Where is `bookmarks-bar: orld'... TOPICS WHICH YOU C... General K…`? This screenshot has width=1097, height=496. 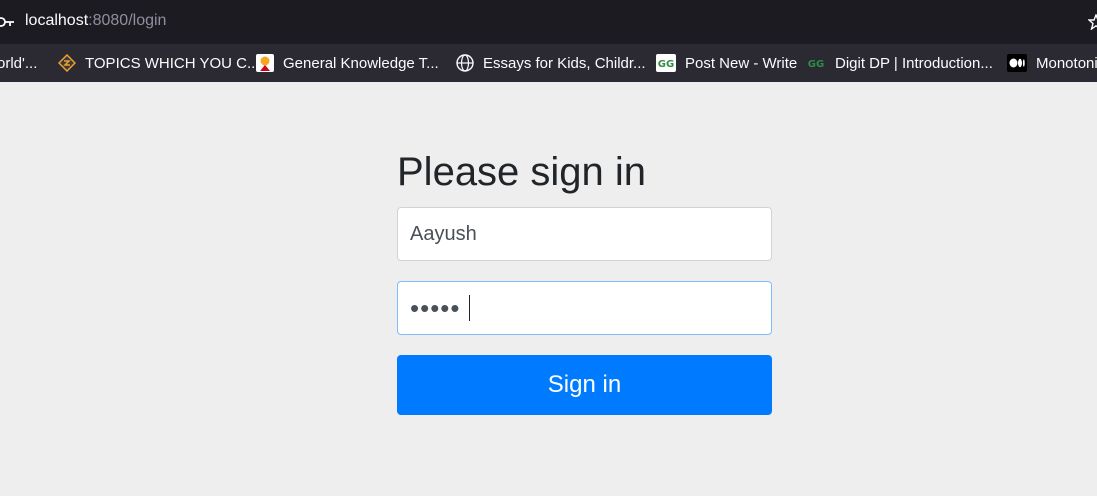 bookmarks-bar: orld'... TOPICS WHICH YOU C... General K… is located at coordinates (548, 63).